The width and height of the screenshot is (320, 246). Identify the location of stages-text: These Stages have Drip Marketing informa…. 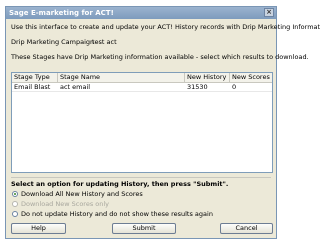
(160, 57).